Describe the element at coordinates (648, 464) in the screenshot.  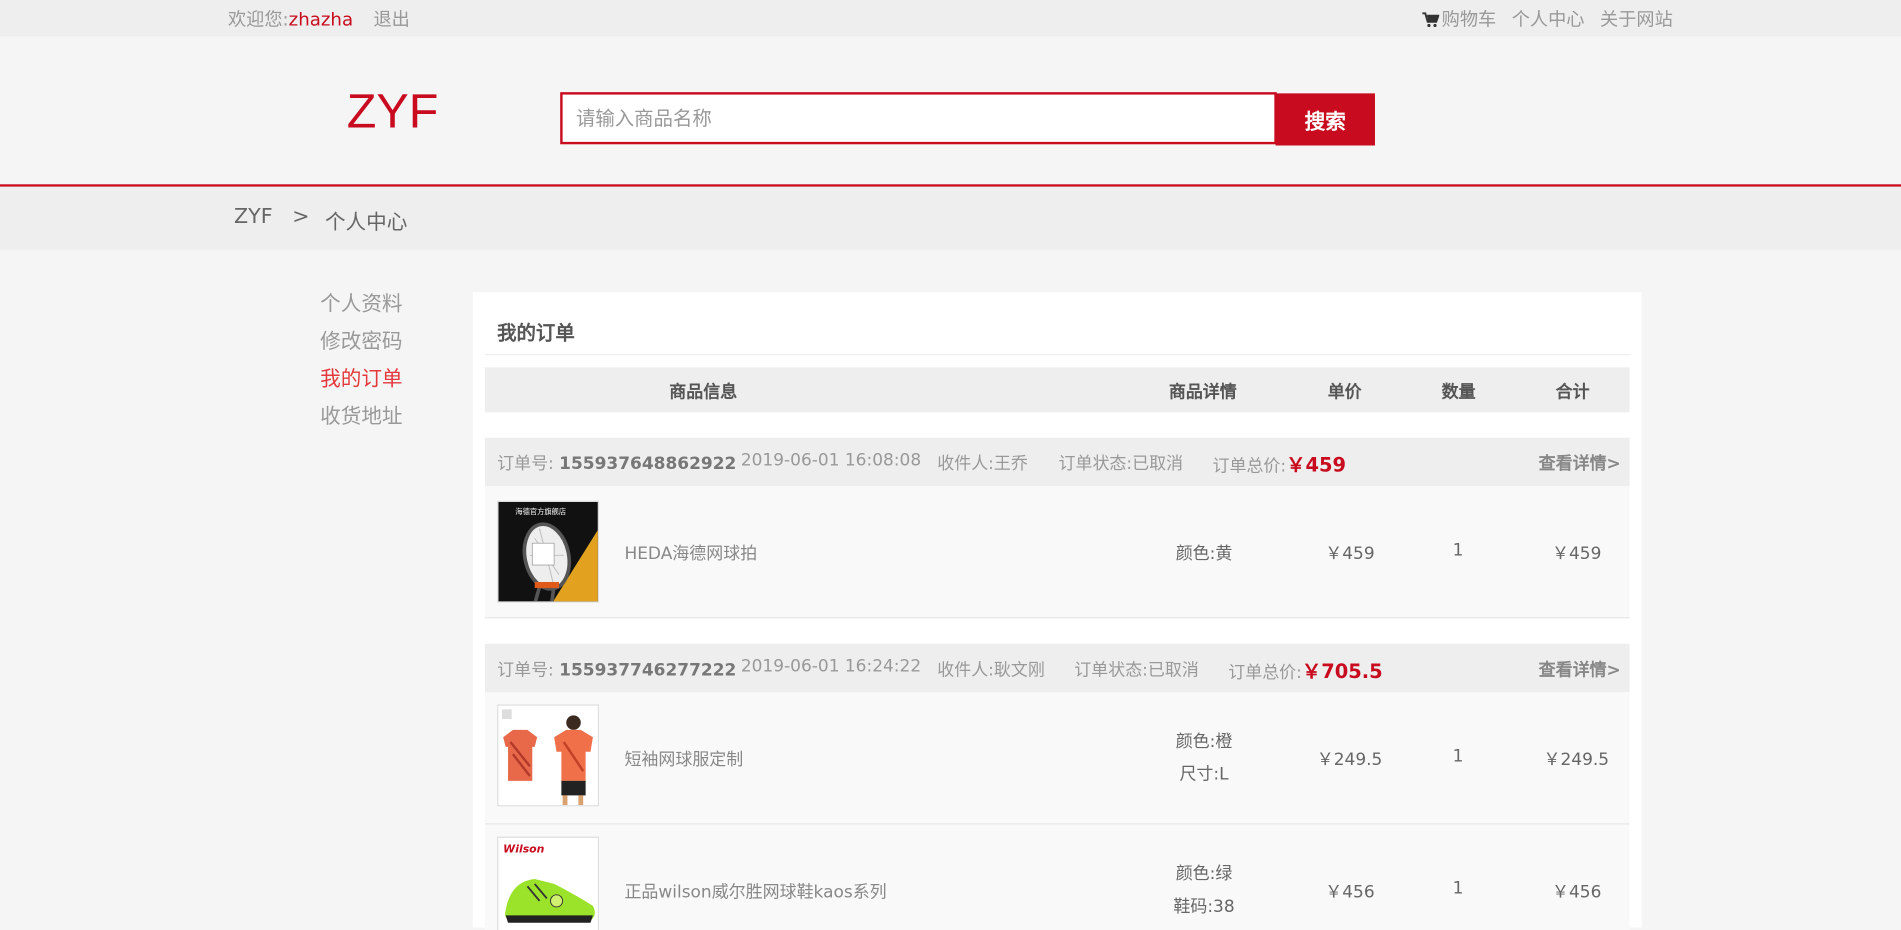
I see `order-number: 155937648862922` at that location.